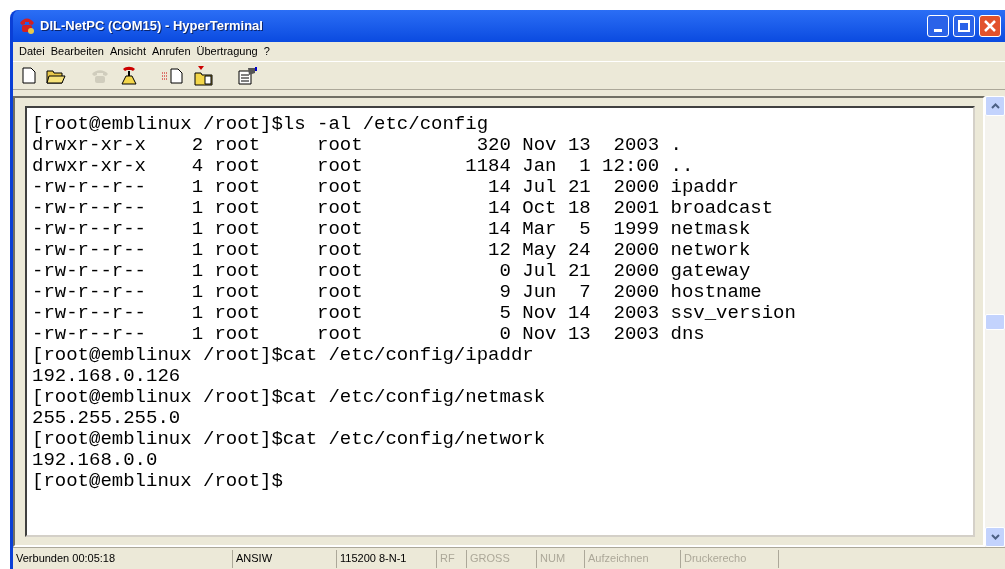 Image resolution: width=1005 pixels, height=569 pixels. I want to click on terminal-line: [root@emblinux /root]$cat /etc/config/ipaddr, so click(283, 355).